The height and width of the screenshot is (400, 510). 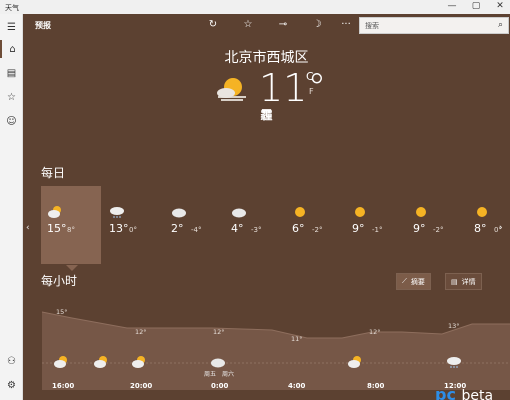 What do you see at coordinates (63, 386) in the screenshot?
I see `hourly-time-label: 16:00` at bounding box center [63, 386].